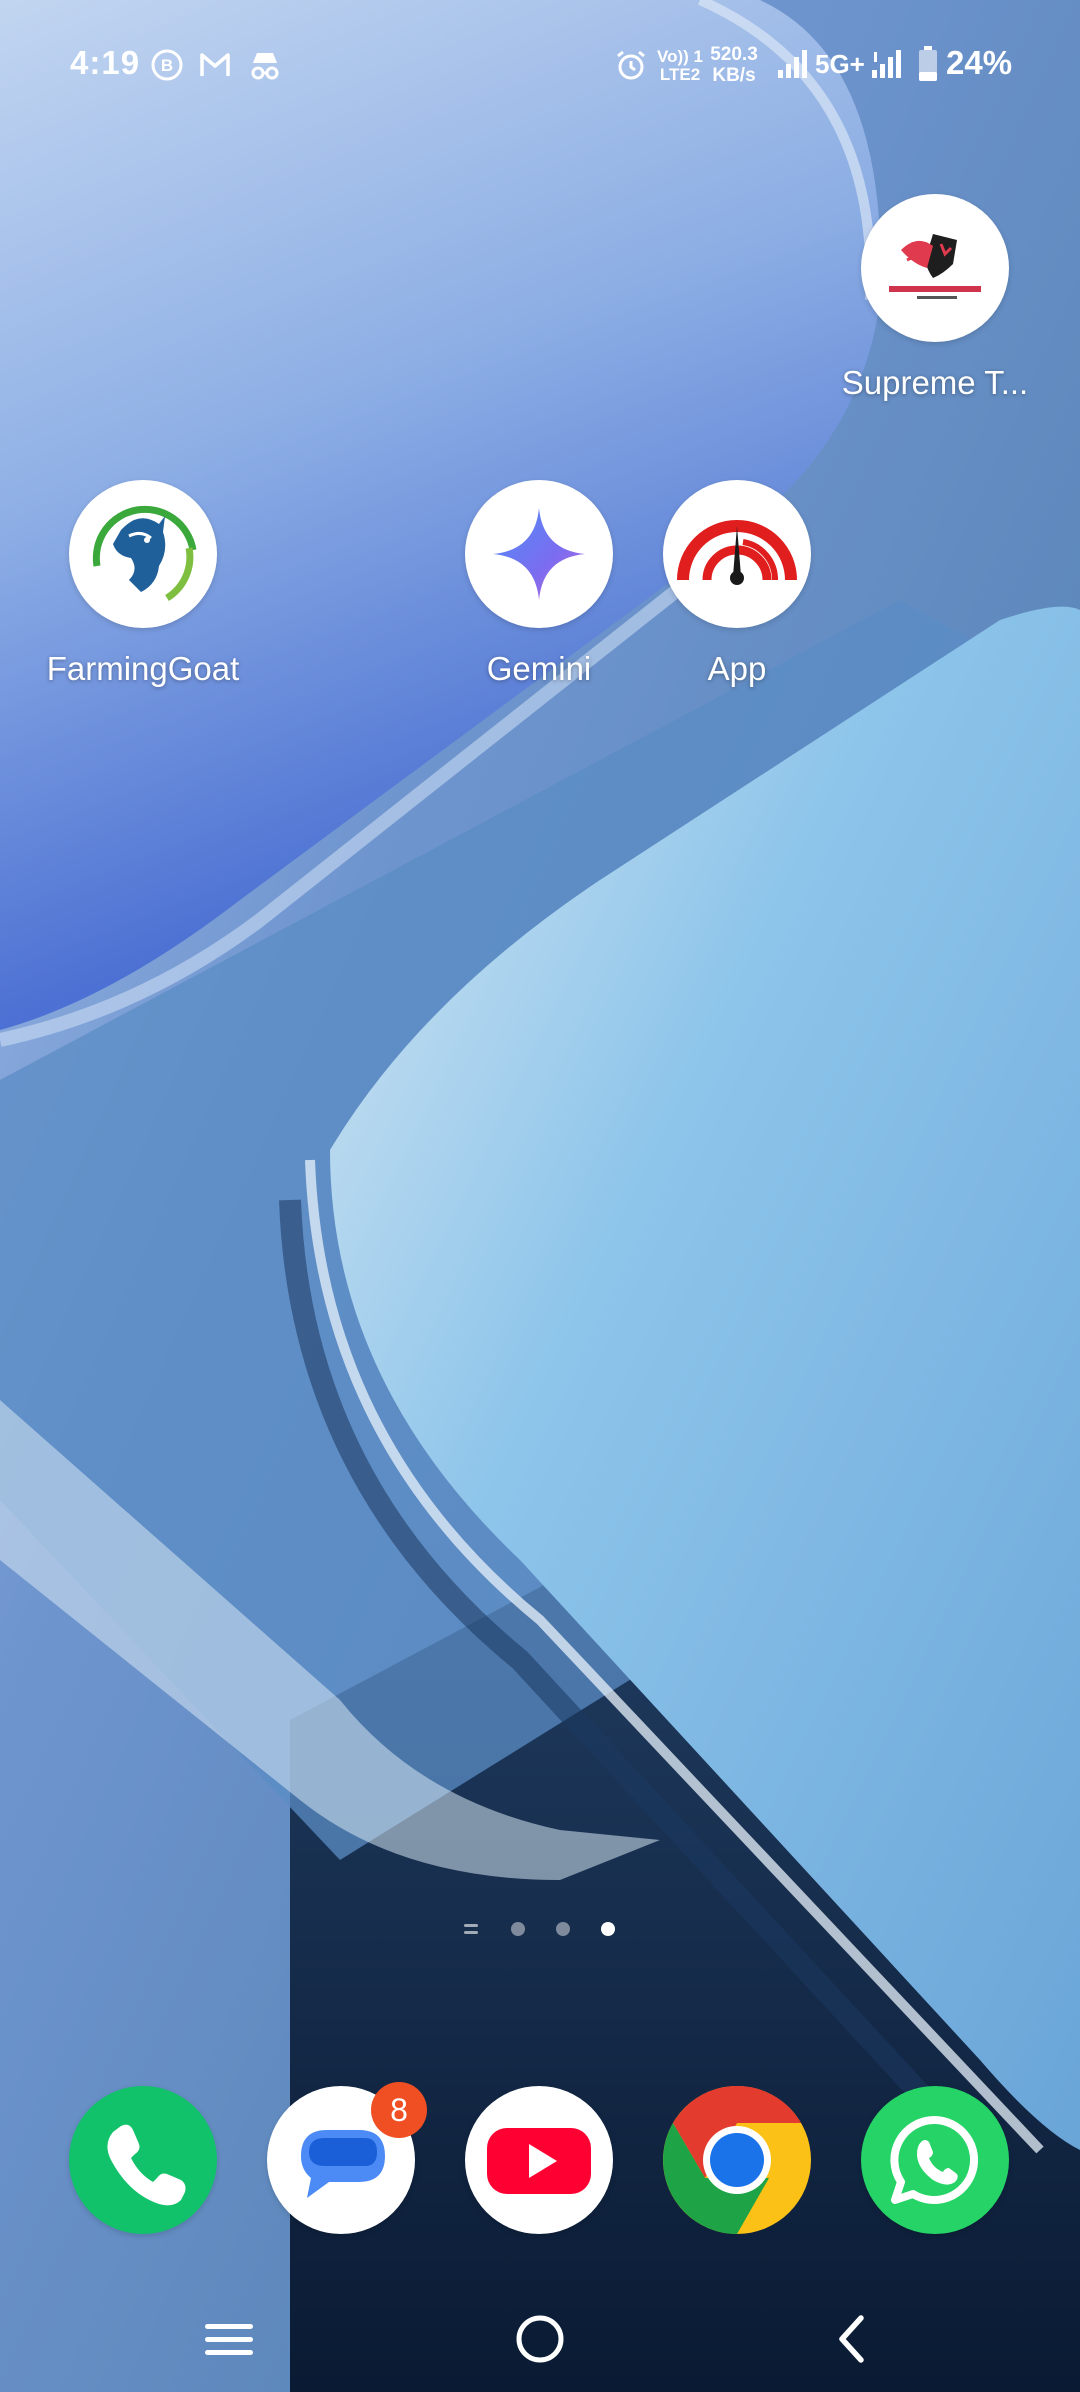  I want to click on messages-icon: 8, so click(347, 2158).